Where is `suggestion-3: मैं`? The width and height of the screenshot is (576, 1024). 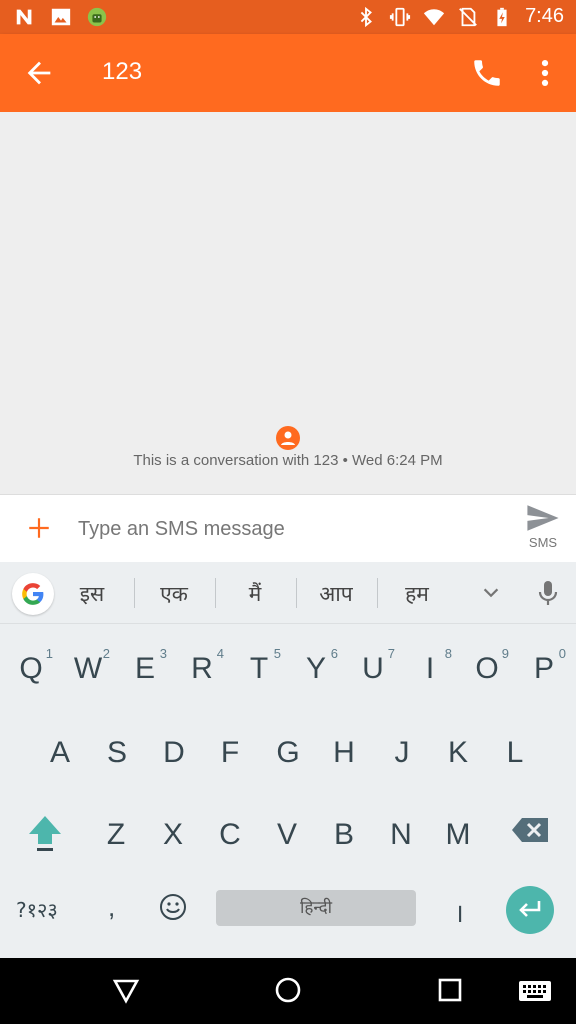 suggestion-3: मैं is located at coordinates (255, 594).